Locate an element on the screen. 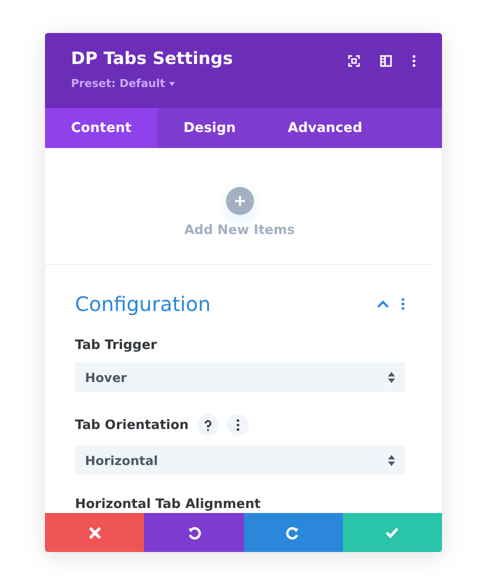 The image size is (480, 585). add-item-button is located at coordinates (240, 201).